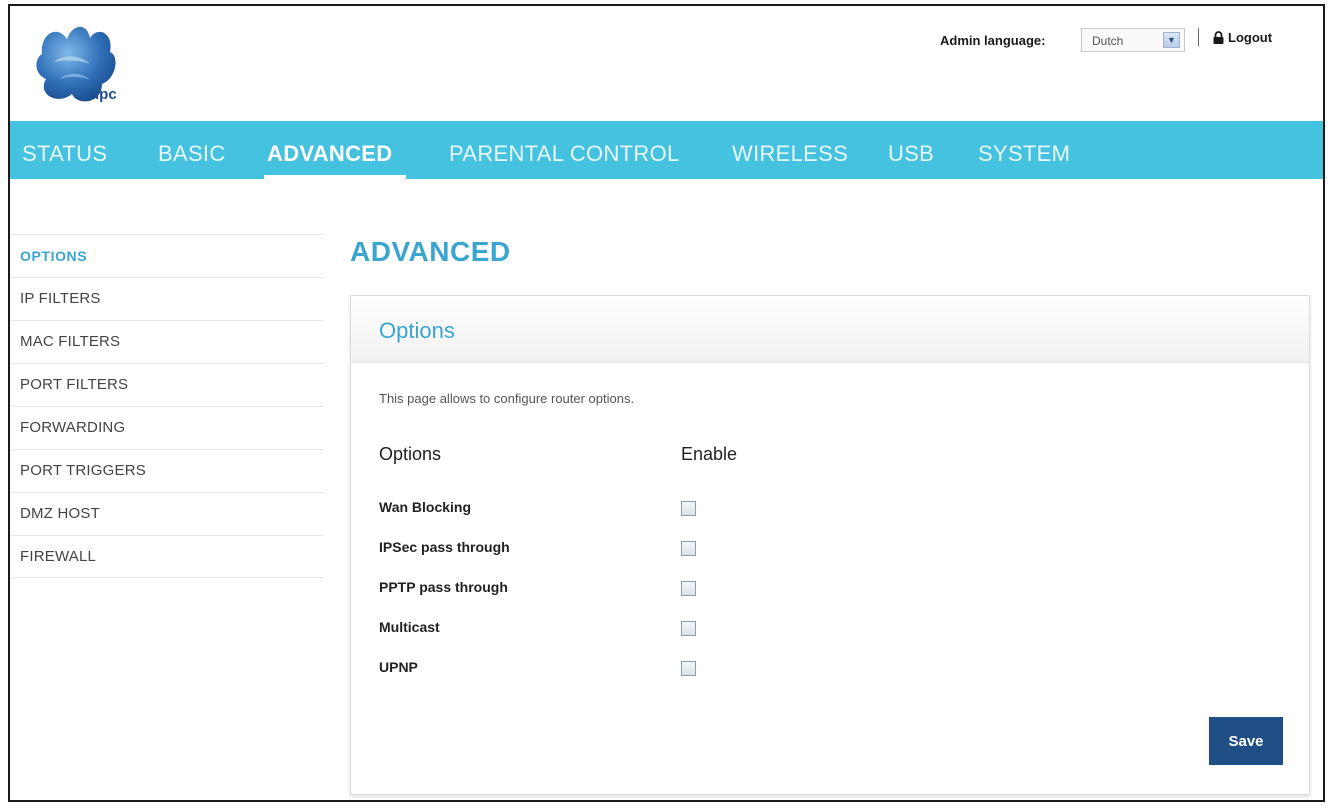 The height and width of the screenshot is (812, 1332). Describe the element at coordinates (1108, 41) in the screenshot. I see `language-value: Dutch` at that location.